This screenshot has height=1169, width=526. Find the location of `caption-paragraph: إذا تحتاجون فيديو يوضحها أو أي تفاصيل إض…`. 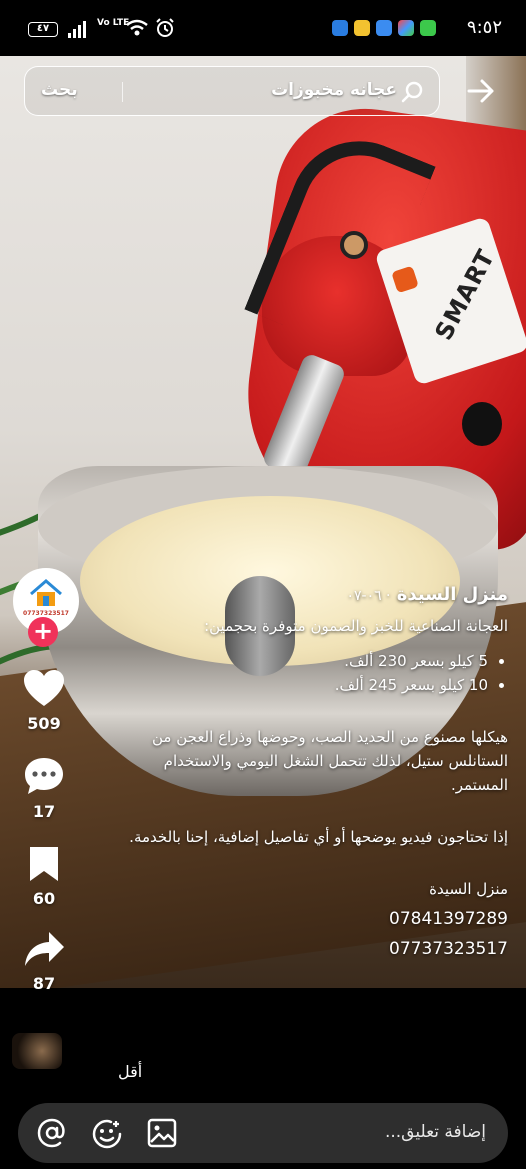

caption-paragraph: إذا تحتاجون فيديو يوضحها أو أي تفاصيل إض… is located at coordinates (318, 837).